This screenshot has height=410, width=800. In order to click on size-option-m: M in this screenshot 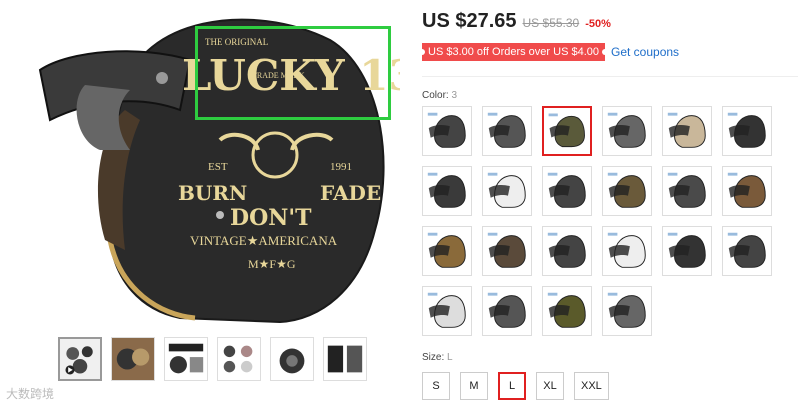, I will do `click(474, 386)`.